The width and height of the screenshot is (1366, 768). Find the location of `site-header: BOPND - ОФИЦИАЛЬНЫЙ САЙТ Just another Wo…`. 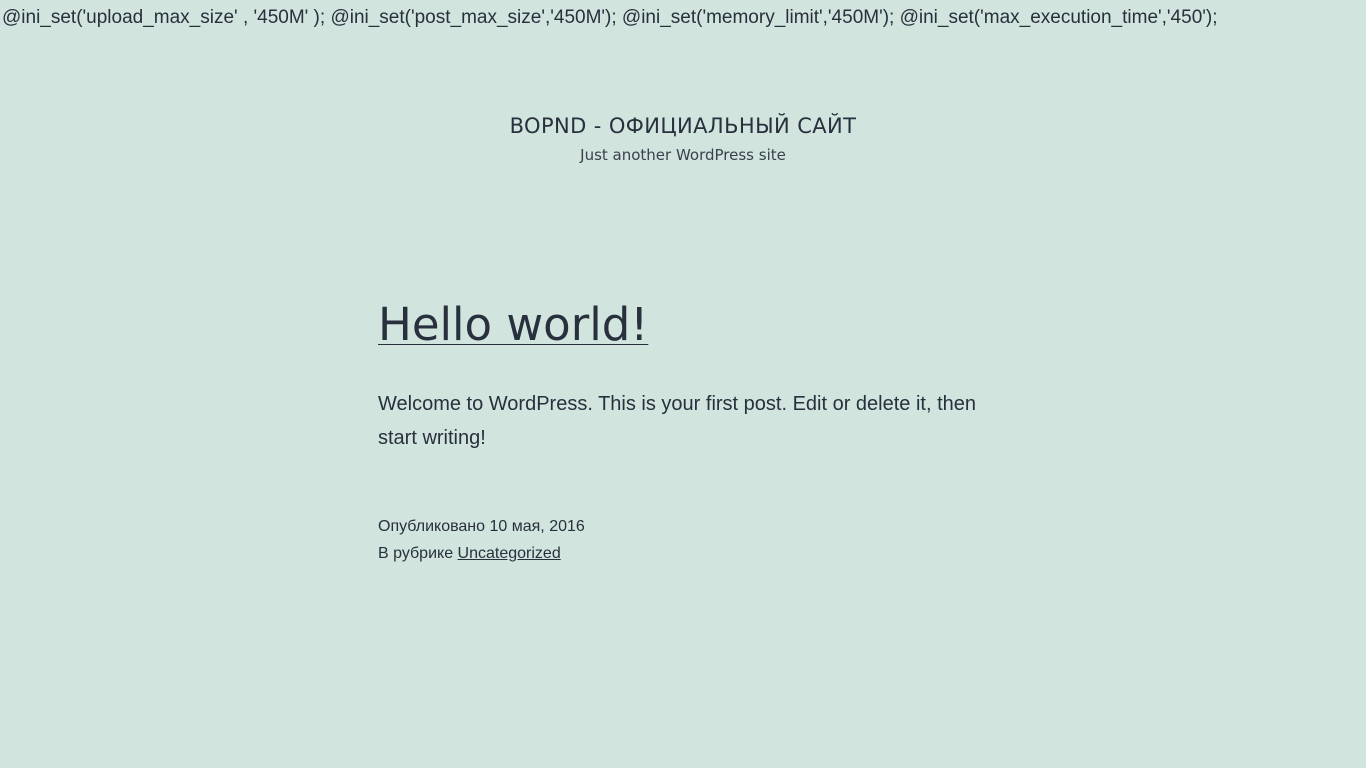

site-header: BOPND - ОФИЦИАЛЬНЫЙ САЙТ Just another Wo… is located at coordinates (683, 138).